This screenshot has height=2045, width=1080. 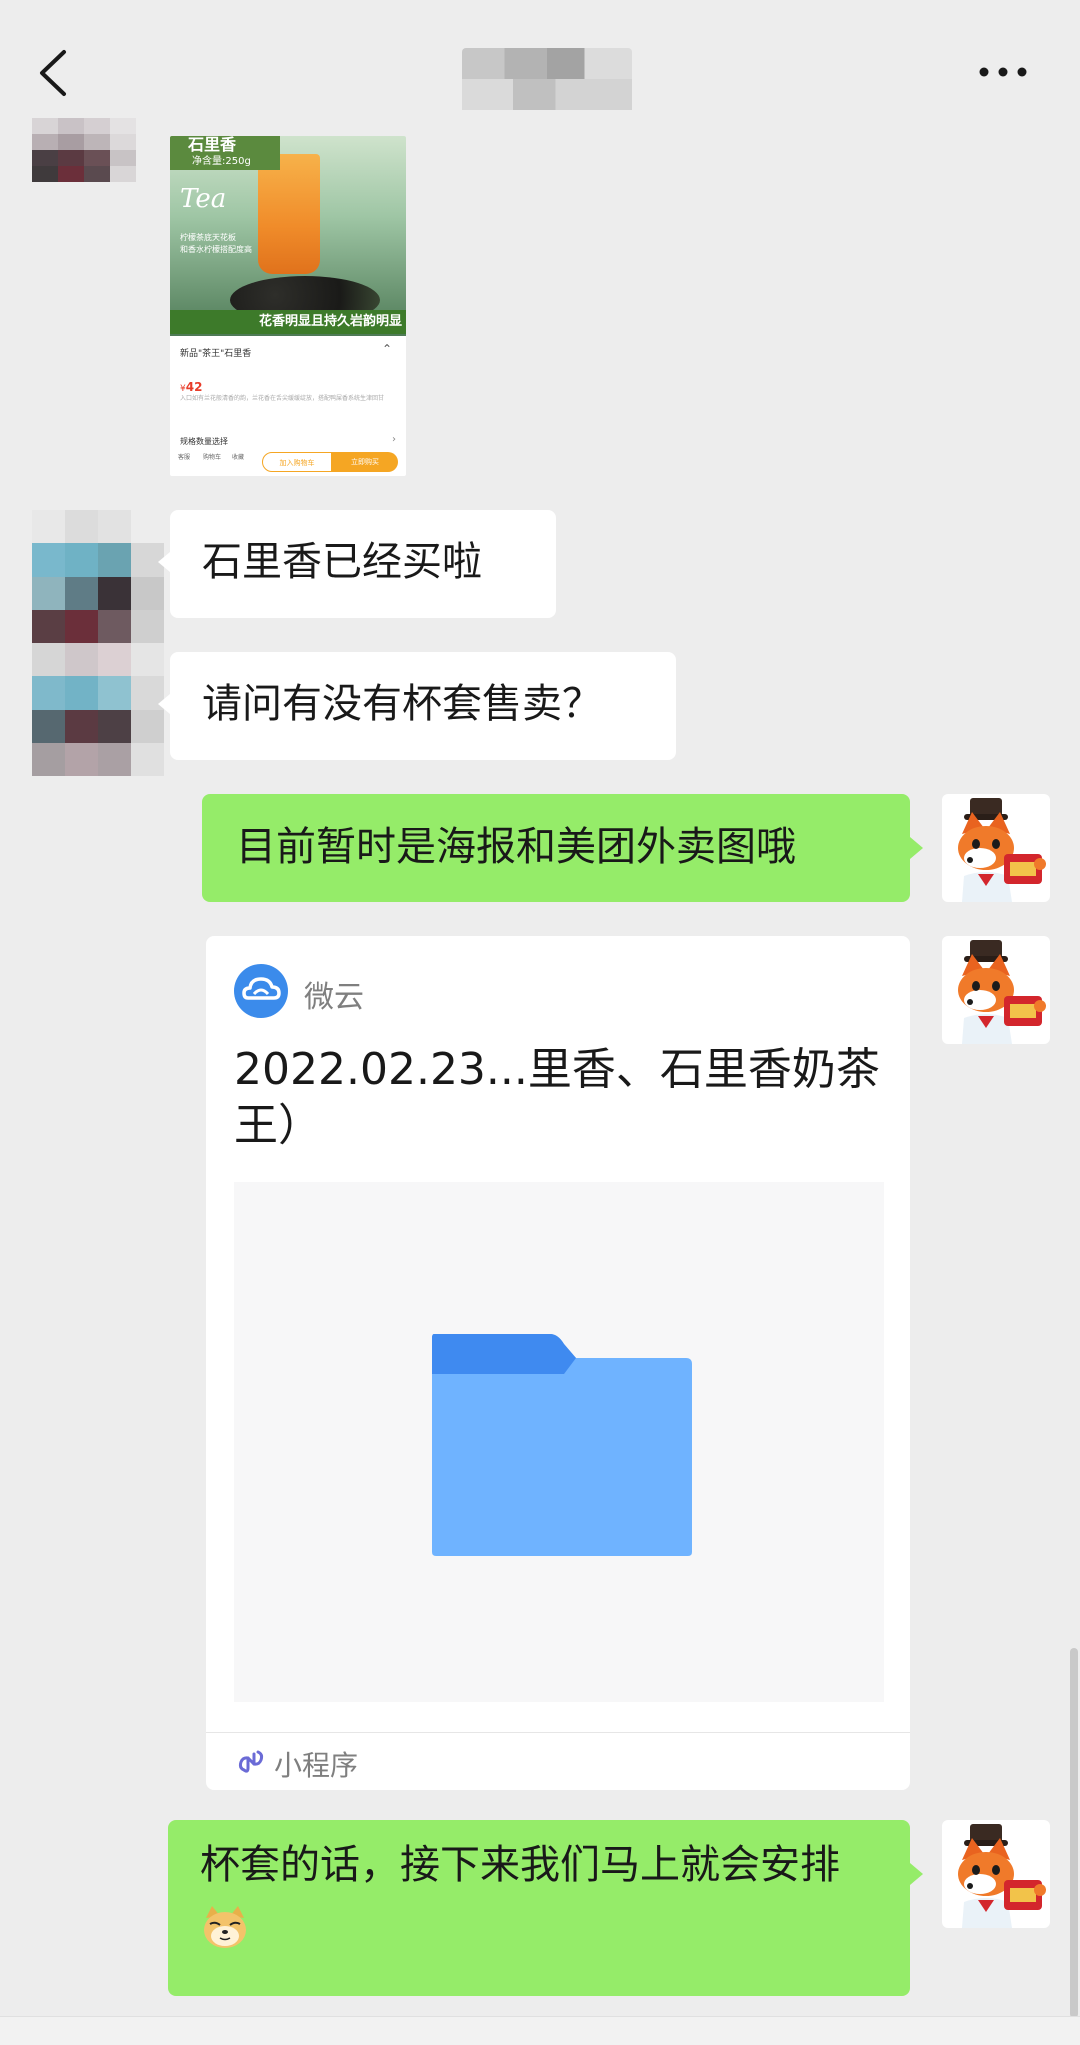 What do you see at coordinates (387, 349) in the screenshot?
I see `chevron-up-icon: ⌃` at bounding box center [387, 349].